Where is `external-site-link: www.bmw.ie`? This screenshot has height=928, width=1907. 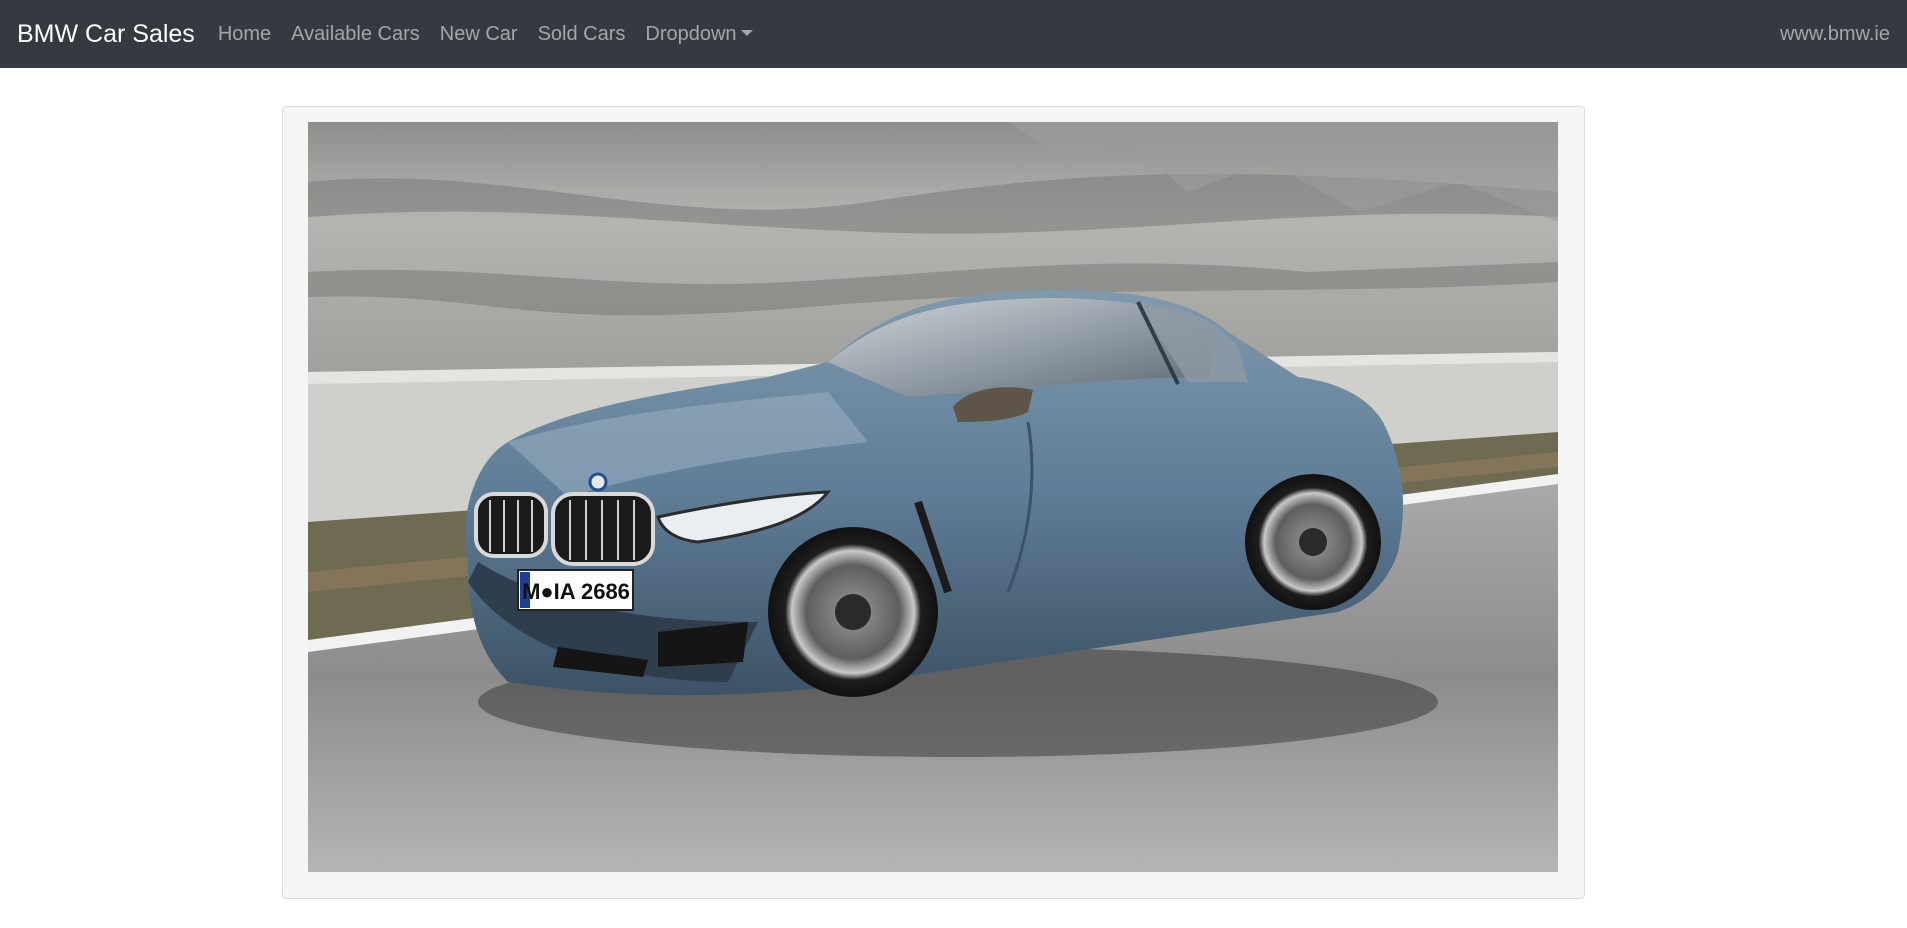
external-site-link: www.bmw.ie is located at coordinates (1835, 34).